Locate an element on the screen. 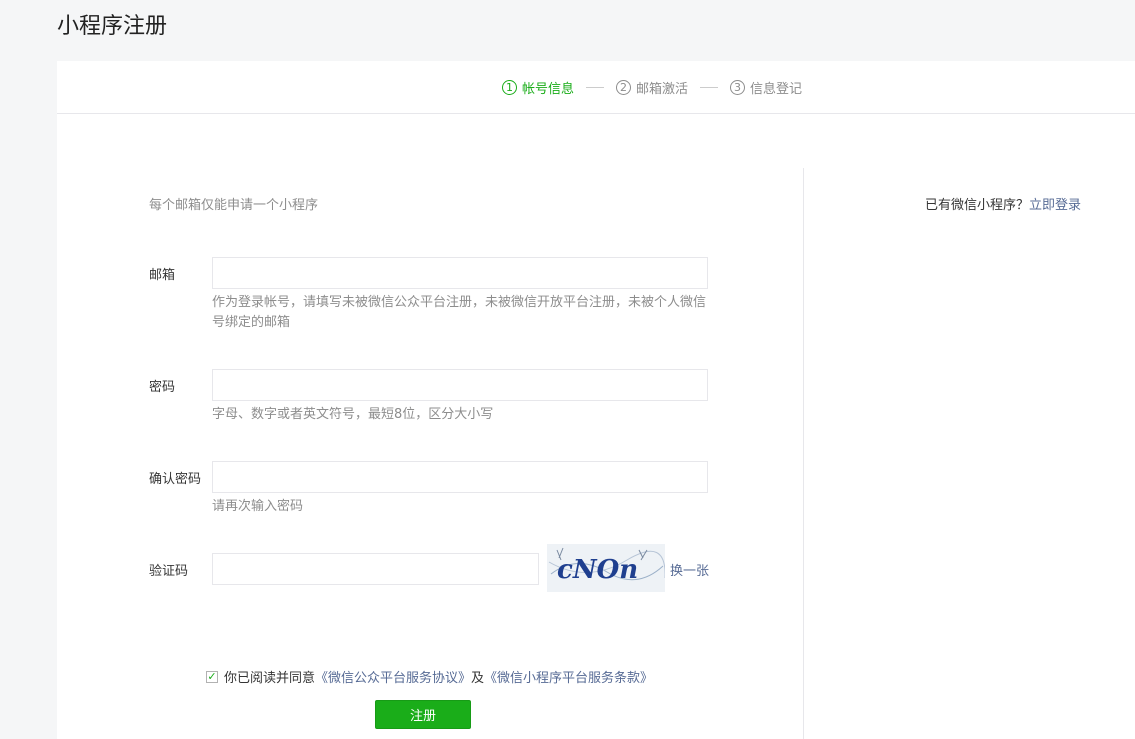  confirm-password-label: 确认密码 is located at coordinates (175, 479).